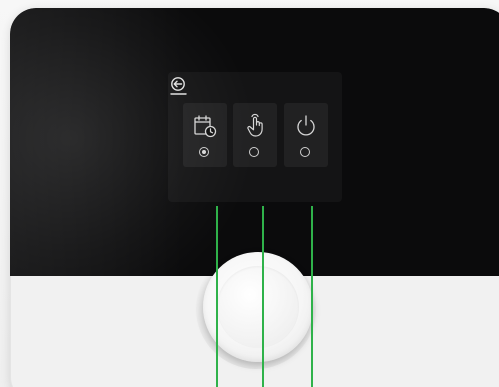  What do you see at coordinates (205, 126) in the screenshot?
I see `calendar-clock-icon` at bounding box center [205, 126].